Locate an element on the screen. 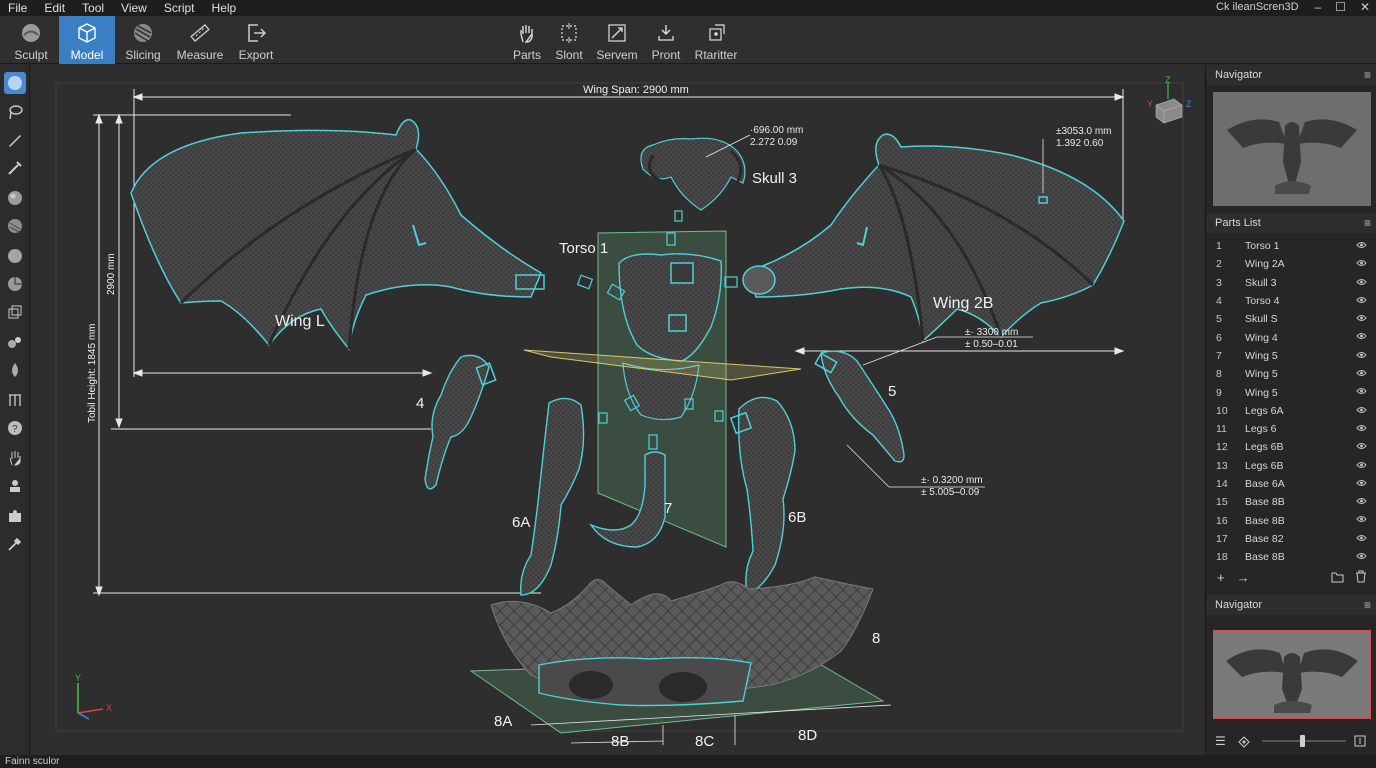 Image resolution: width=1376 pixels, height=768 pixels. skull-part is located at coordinates (693, 179).